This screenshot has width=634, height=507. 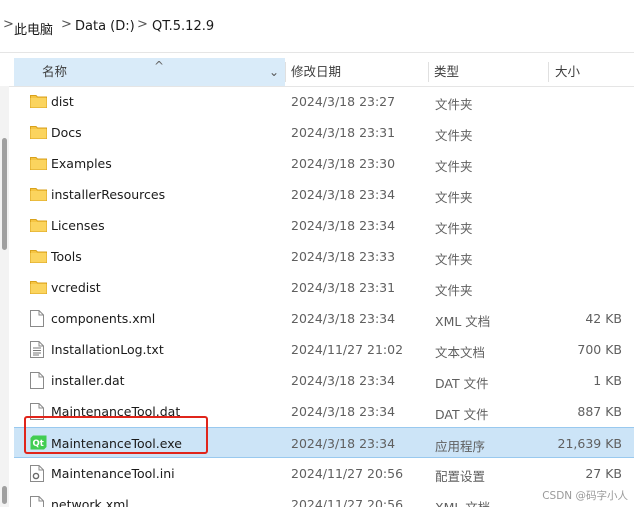 I want to click on file-name: components.xml, so click(x=103, y=318).